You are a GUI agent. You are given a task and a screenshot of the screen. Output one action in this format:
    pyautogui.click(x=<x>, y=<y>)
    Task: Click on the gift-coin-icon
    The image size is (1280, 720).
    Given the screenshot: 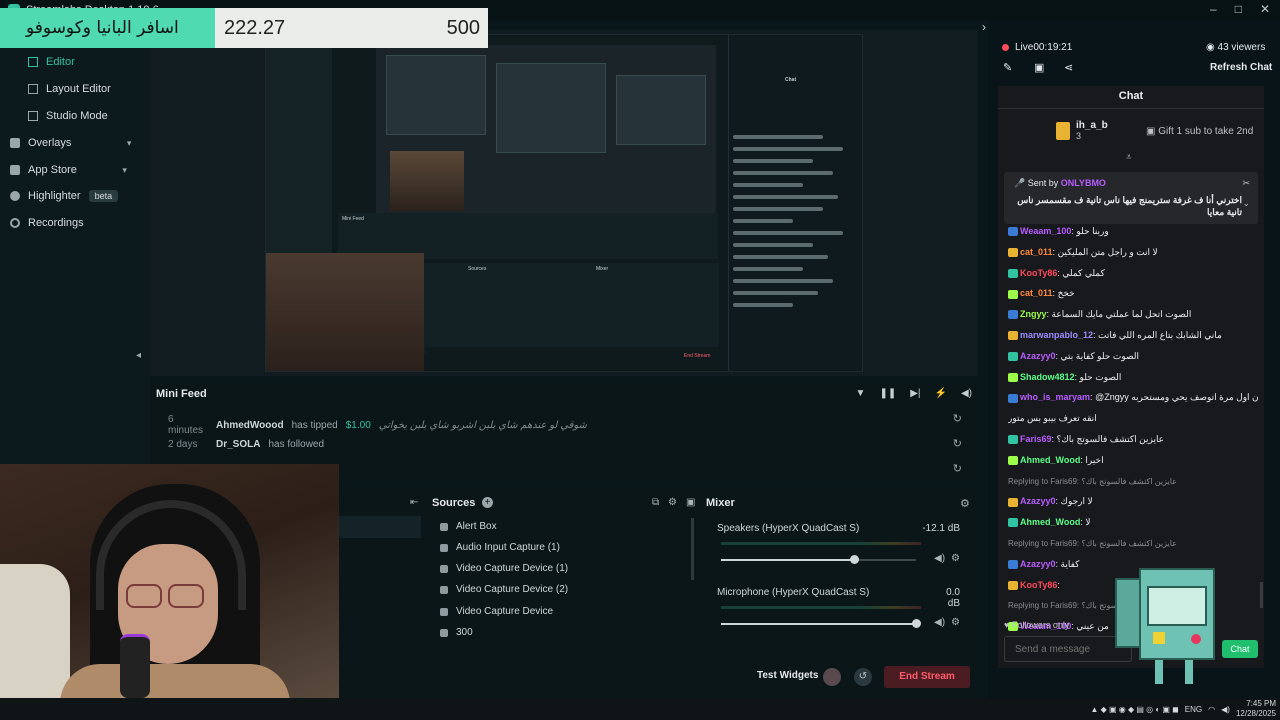 What is the action you would take?
    pyautogui.click(x=1063, y=131)
    